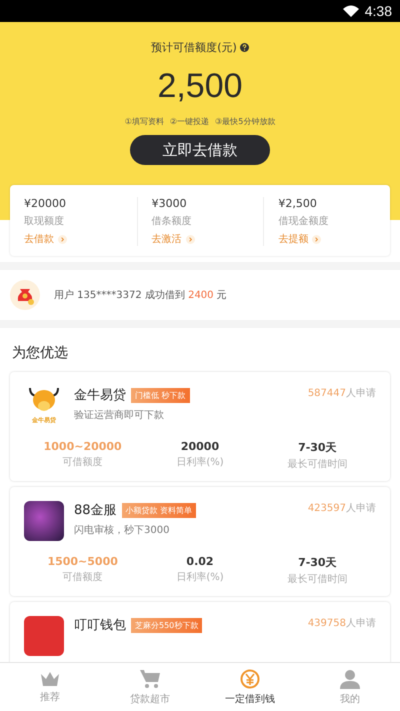 Image resolution: width=400 pixels, height=711 pixels. I want to click on product-tag: 门槛低 秒下款, so click(160, 395).